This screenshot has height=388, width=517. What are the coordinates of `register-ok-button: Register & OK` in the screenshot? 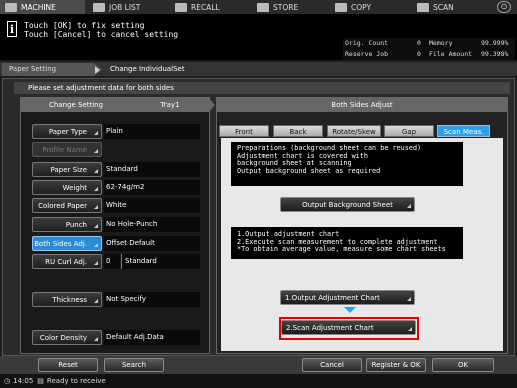 It's located at (396, 365).